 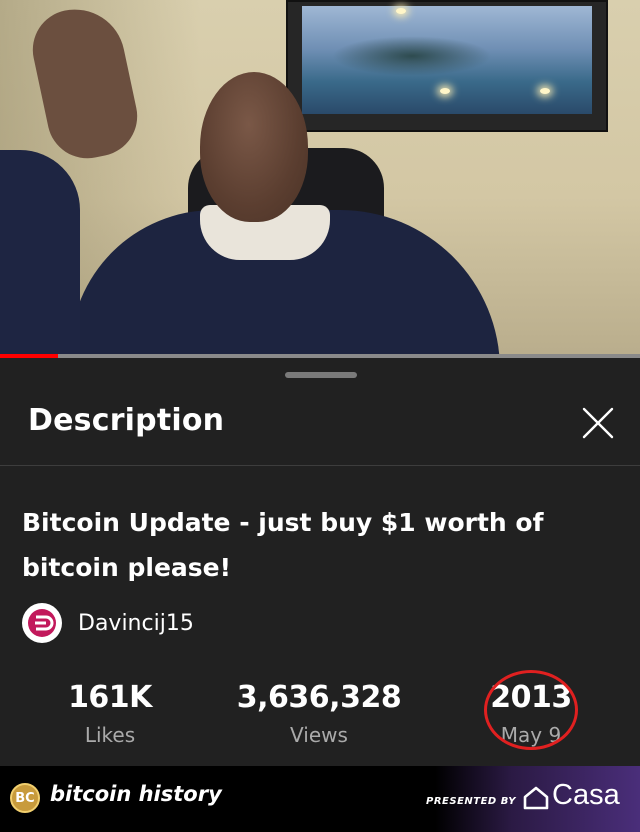 I want to click on person-arm, so click(x=40, y=254).